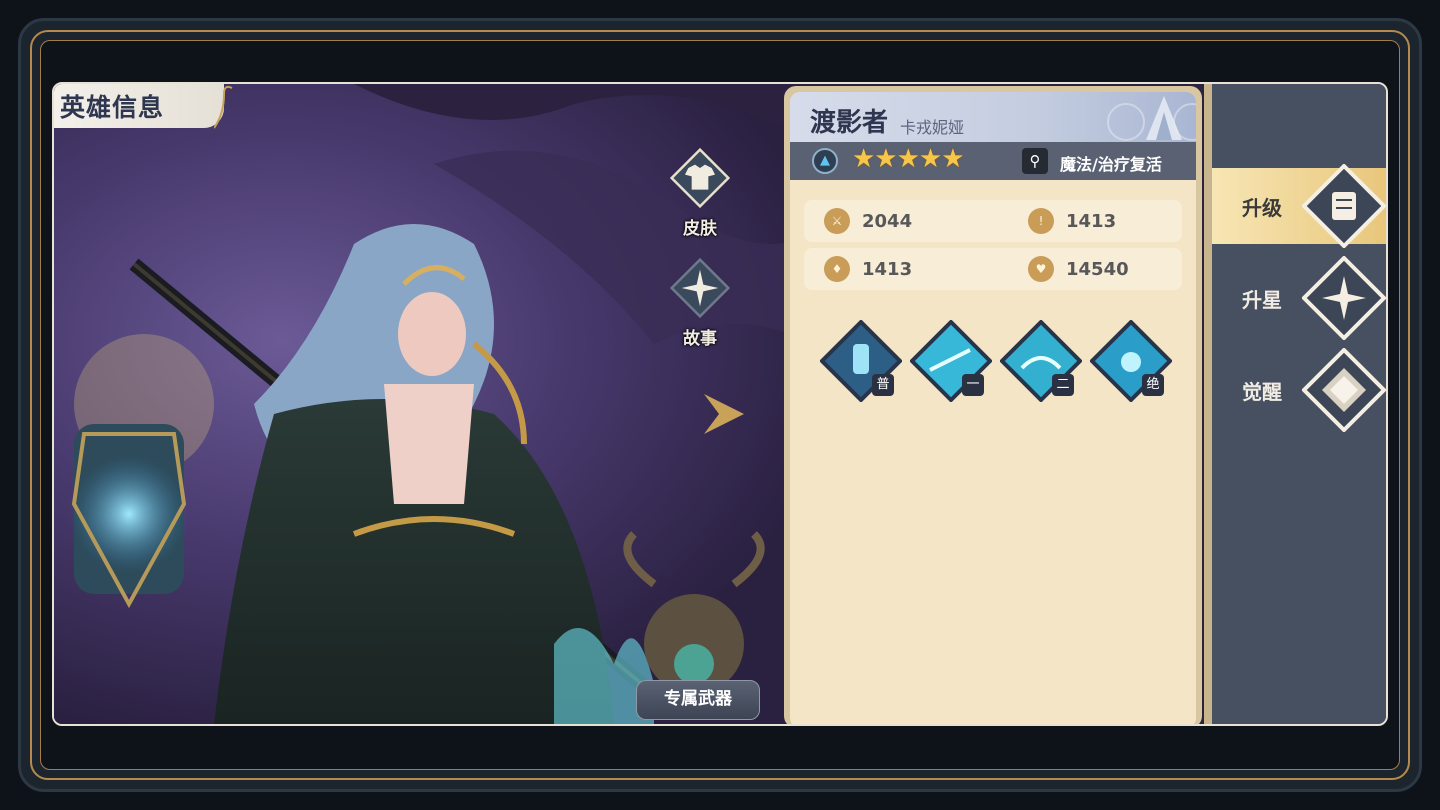 The height and width of the screenshot is (810, 1440). I want to click on magic-defense-stat: ♦ 1413, so click(868, 269).